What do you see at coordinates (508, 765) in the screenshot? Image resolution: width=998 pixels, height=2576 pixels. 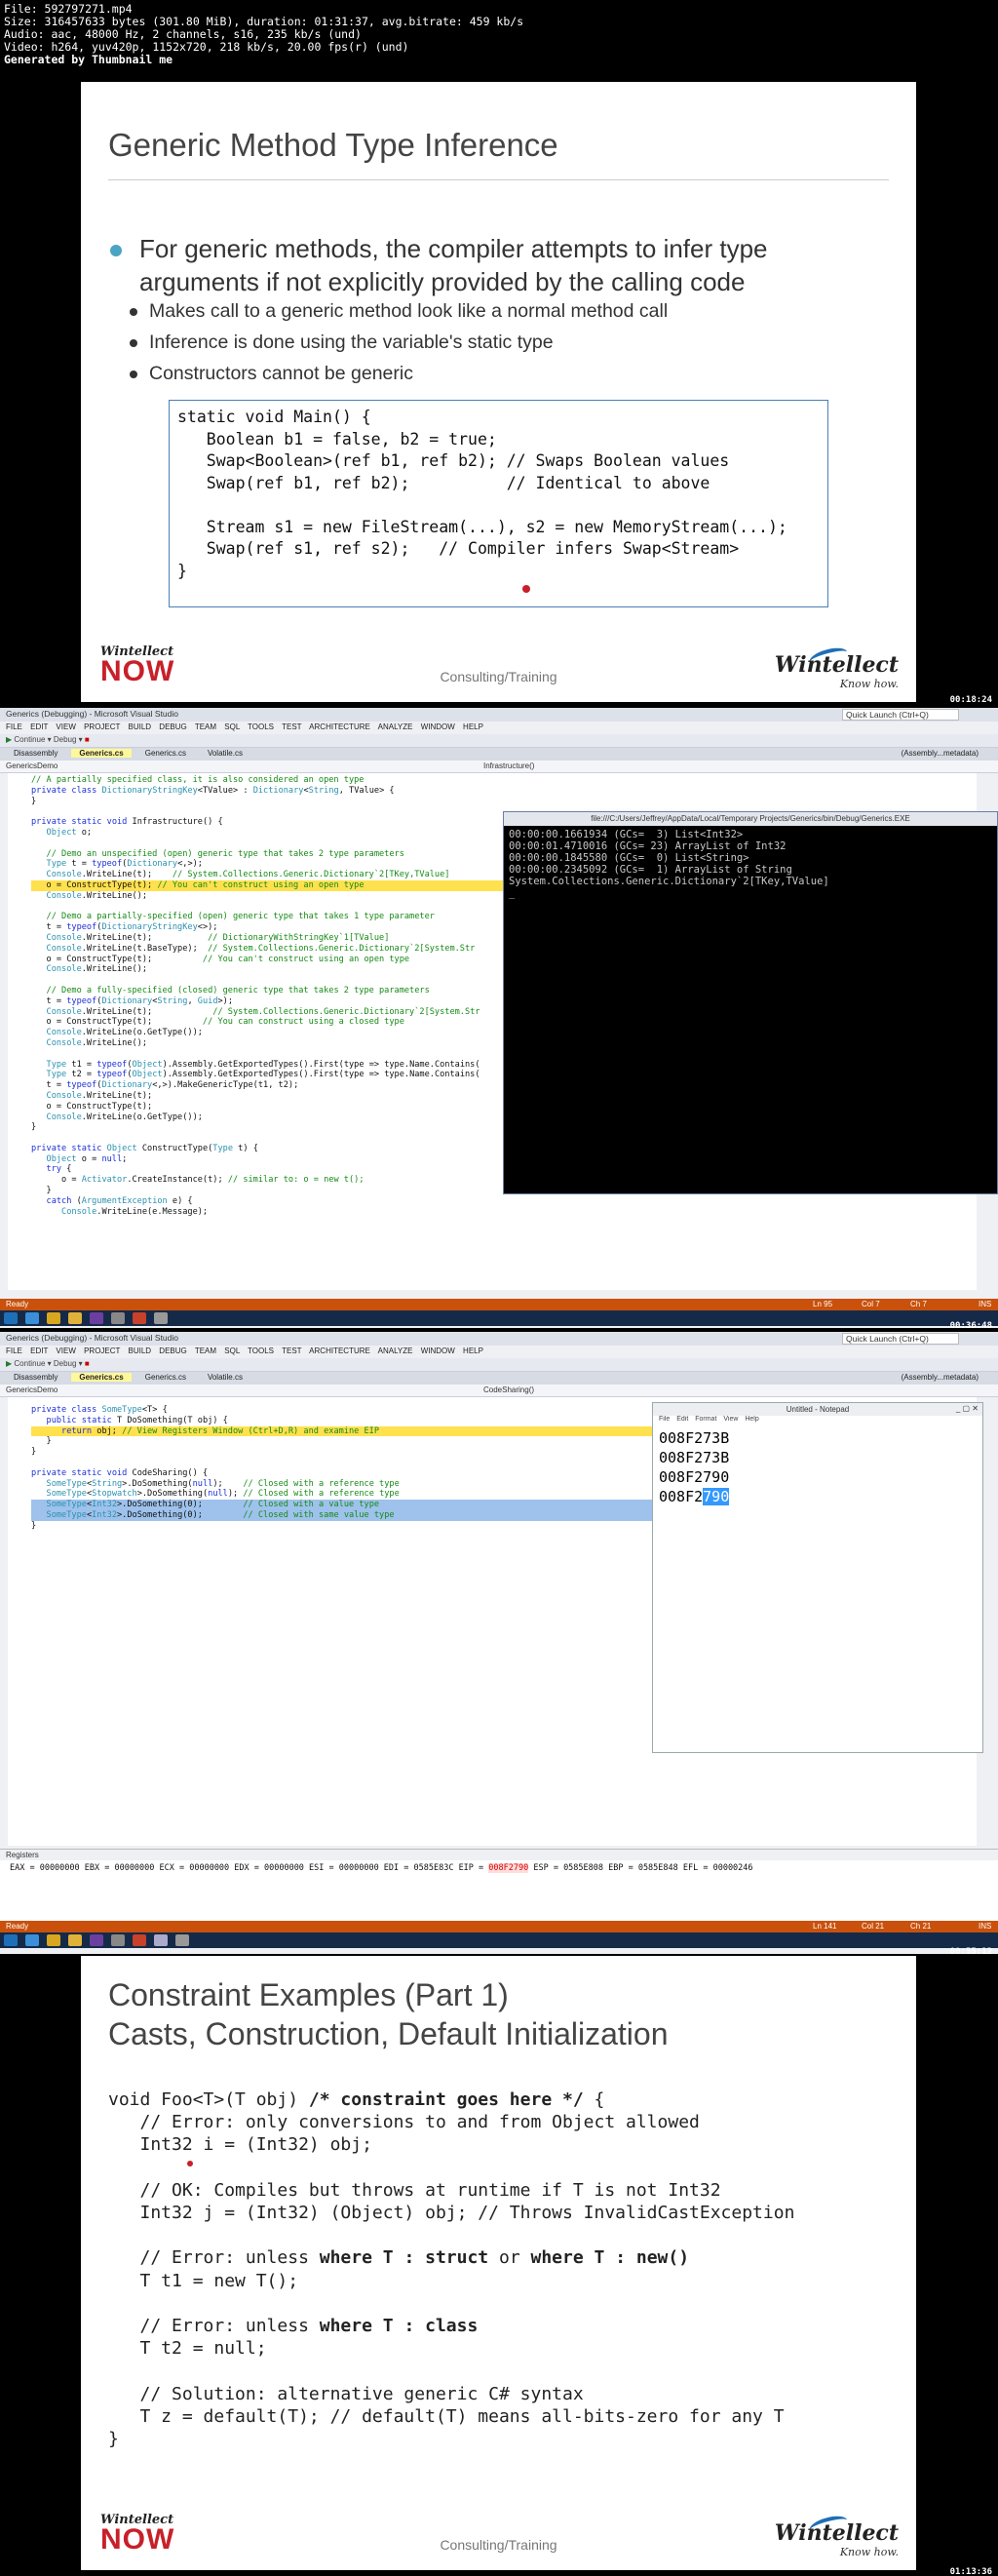 I see `nav-member-dropdown: Infrastructure()` at bounding box center [508, 765].